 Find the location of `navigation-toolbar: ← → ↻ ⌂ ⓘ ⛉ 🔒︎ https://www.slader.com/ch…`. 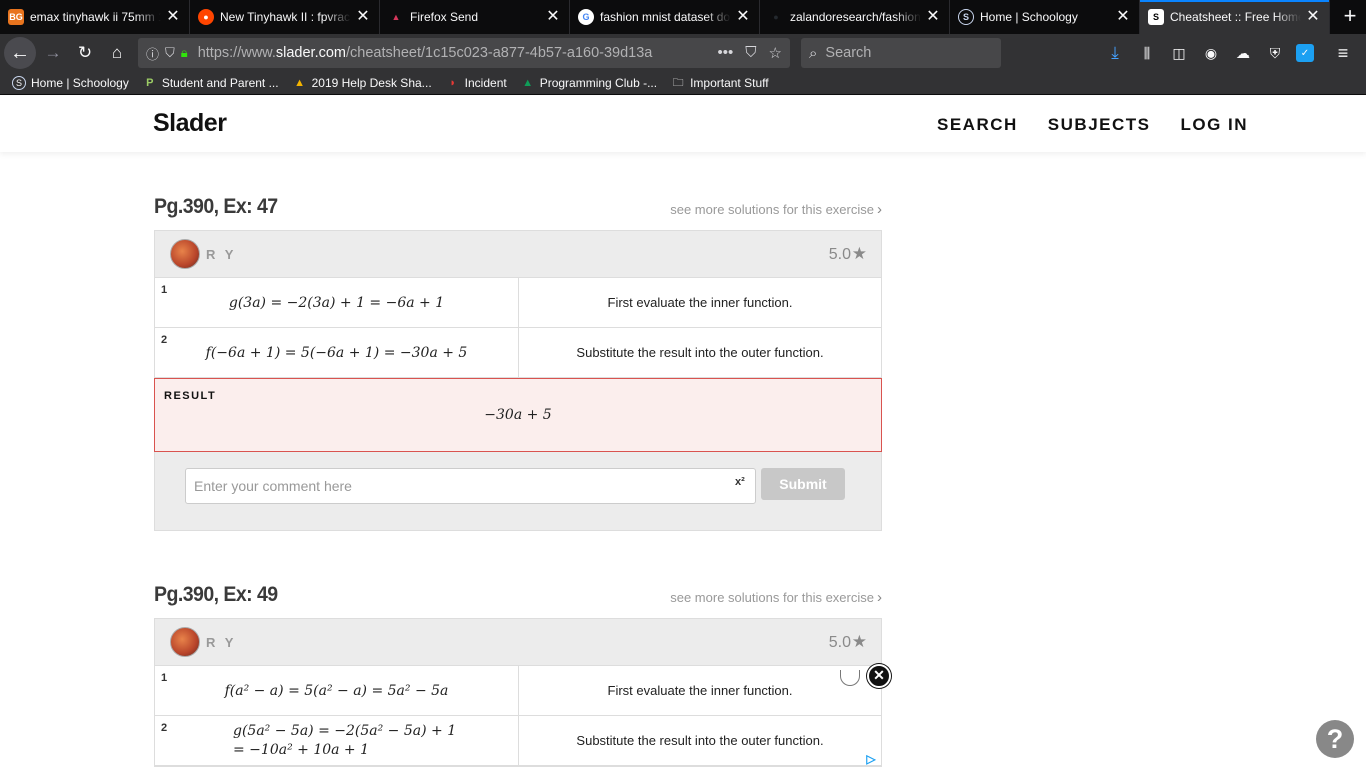

navigation-toolbar: ← → ↻ ⌂ ⓘ ⛉ 🔒︎ https://www.slader.com/ch… is located at coordinates (683, 53).